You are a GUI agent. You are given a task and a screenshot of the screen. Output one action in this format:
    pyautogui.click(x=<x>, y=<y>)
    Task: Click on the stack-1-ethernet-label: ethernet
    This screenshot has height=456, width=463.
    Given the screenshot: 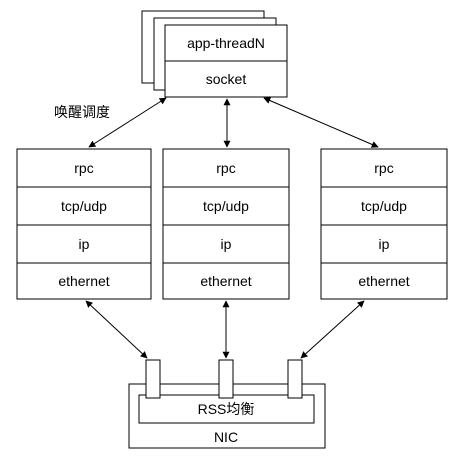 What is the action you would take?
    pyautogui.click(x=83, y=281)
    